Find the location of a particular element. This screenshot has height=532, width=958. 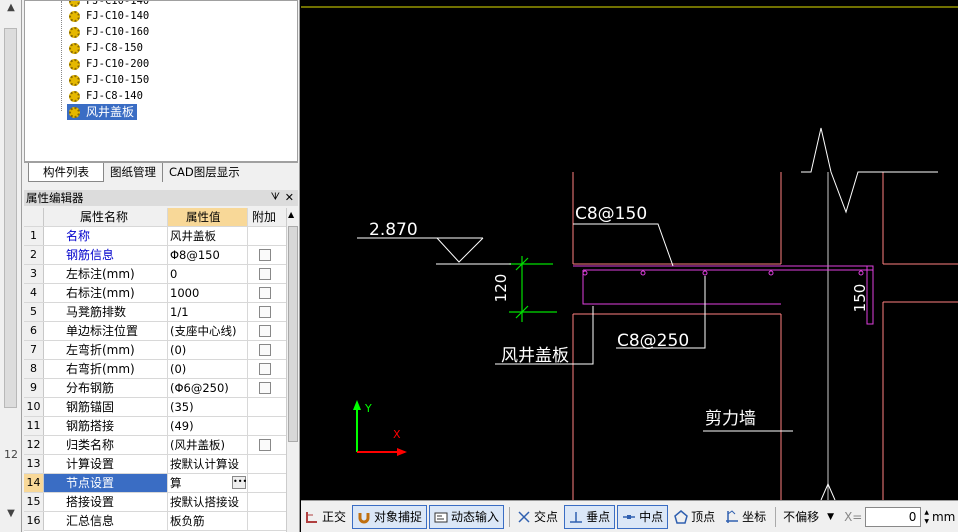

property-value: 风井盖板 is located at coordinates (208, 236).